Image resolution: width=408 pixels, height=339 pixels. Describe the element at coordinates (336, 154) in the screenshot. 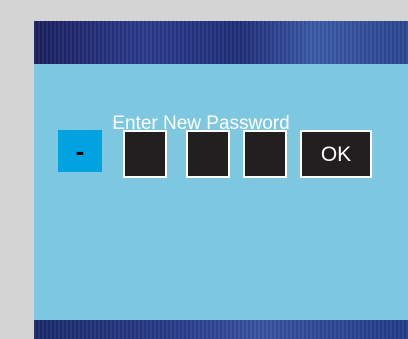

I see `ok-button: OK` at that location.